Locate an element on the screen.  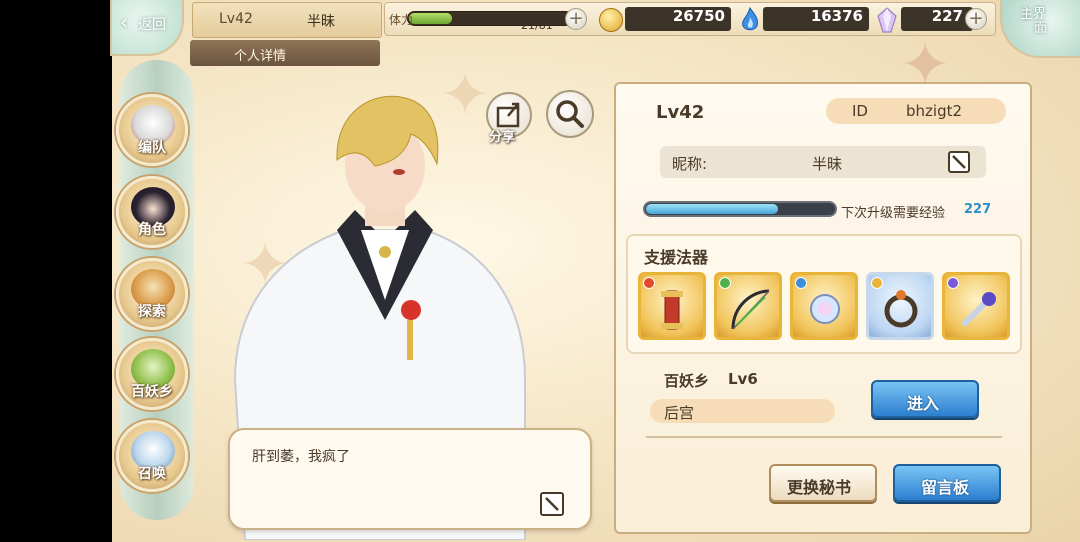
message-board-label: 留言板 is located at coordinates (945, 487).